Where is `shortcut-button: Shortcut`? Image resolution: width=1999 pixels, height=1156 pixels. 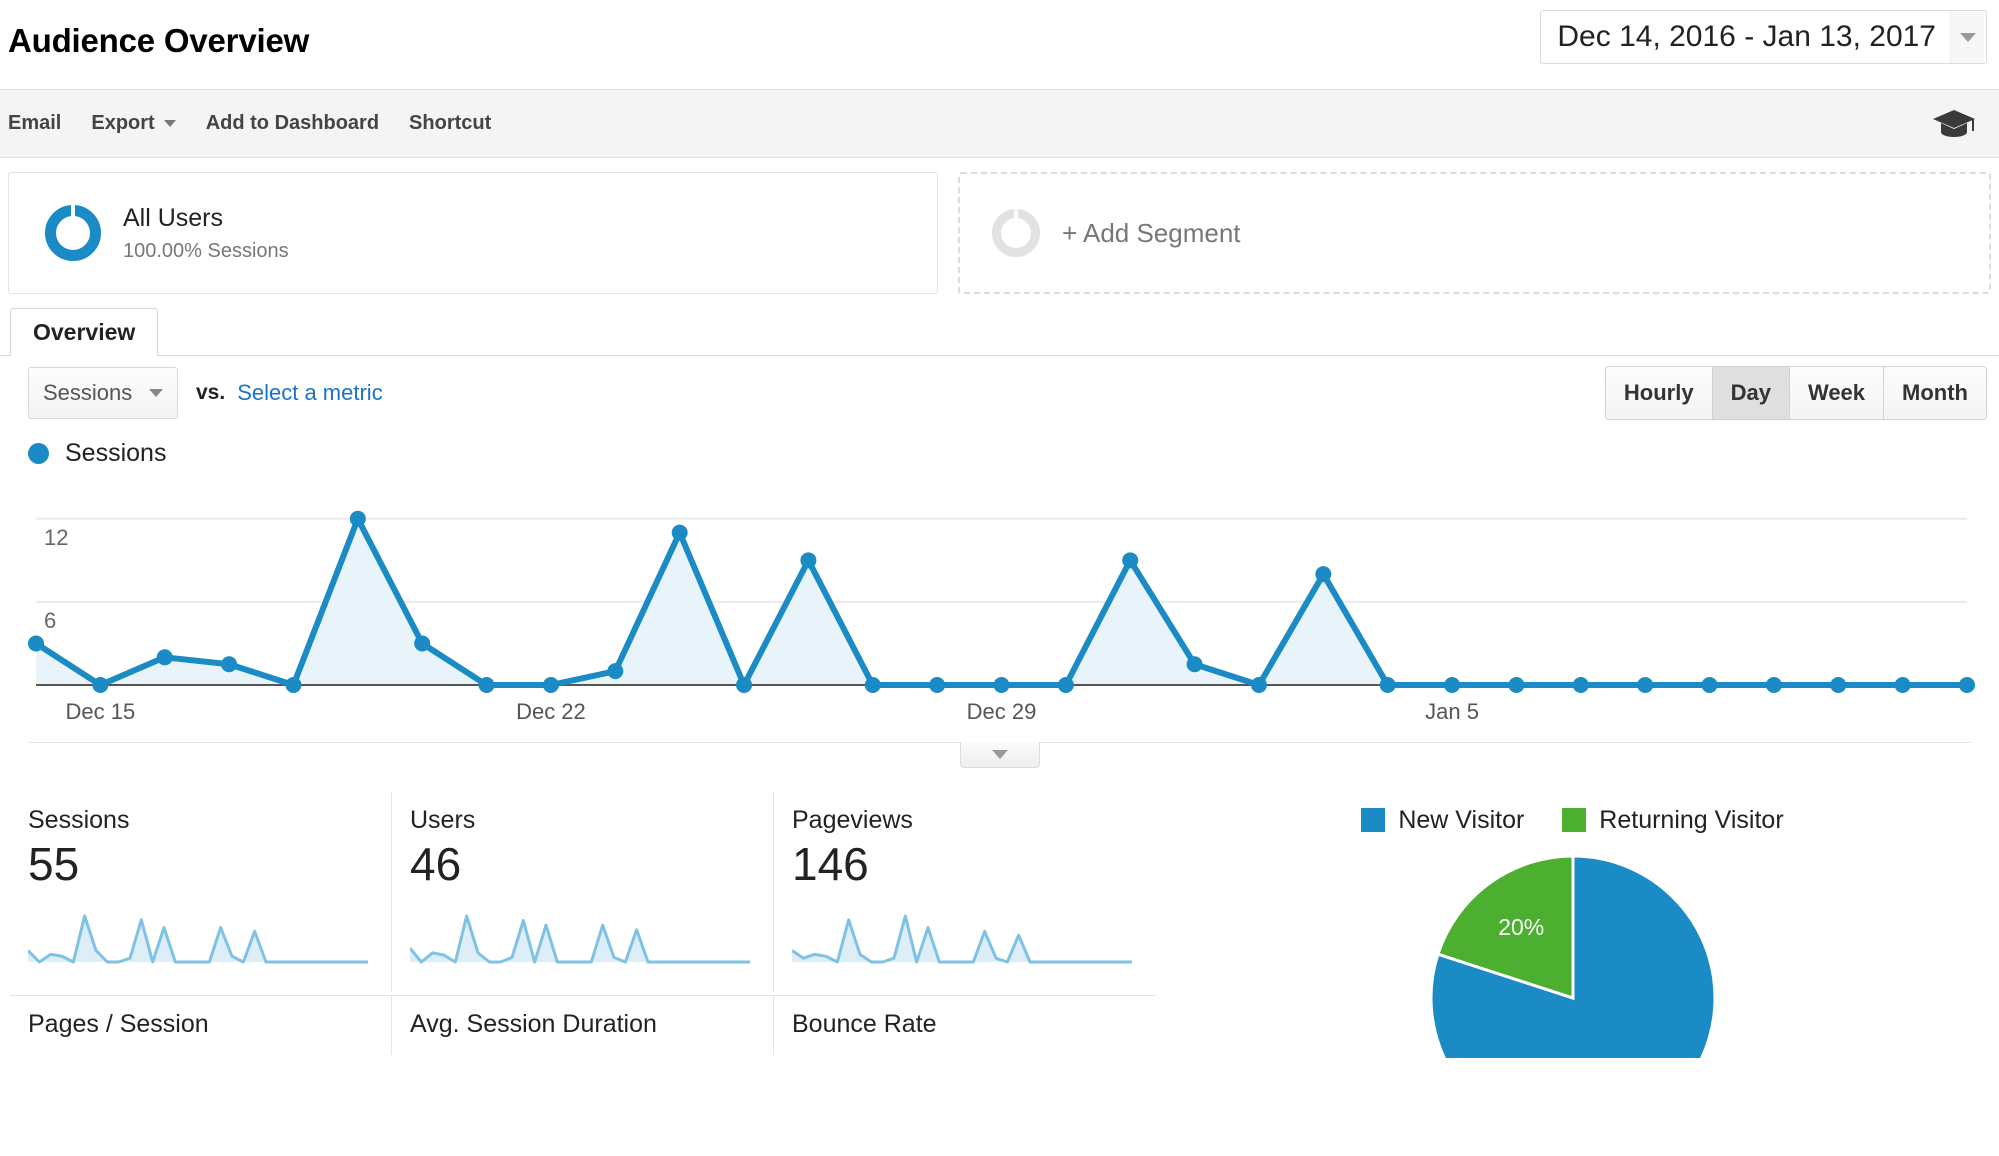
shortcut-button: Shortcut is located at coordinates (450, 123).